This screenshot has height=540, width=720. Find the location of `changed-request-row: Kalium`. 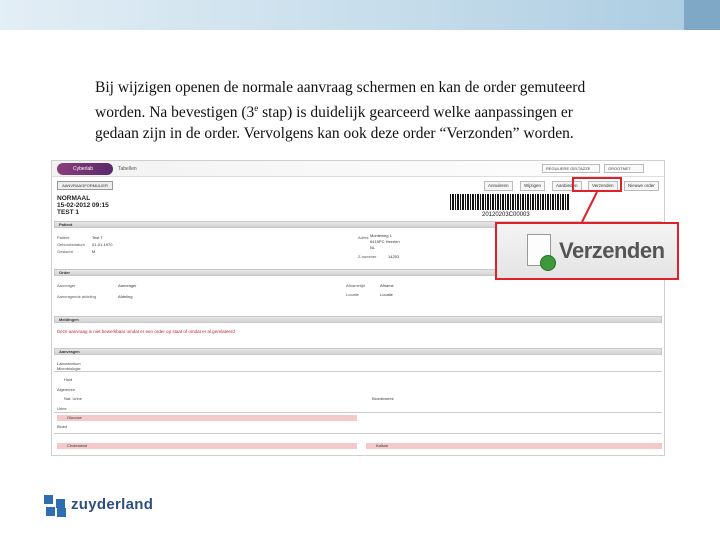

changed-request-row: Kalium is located at coordinates (514, 446).